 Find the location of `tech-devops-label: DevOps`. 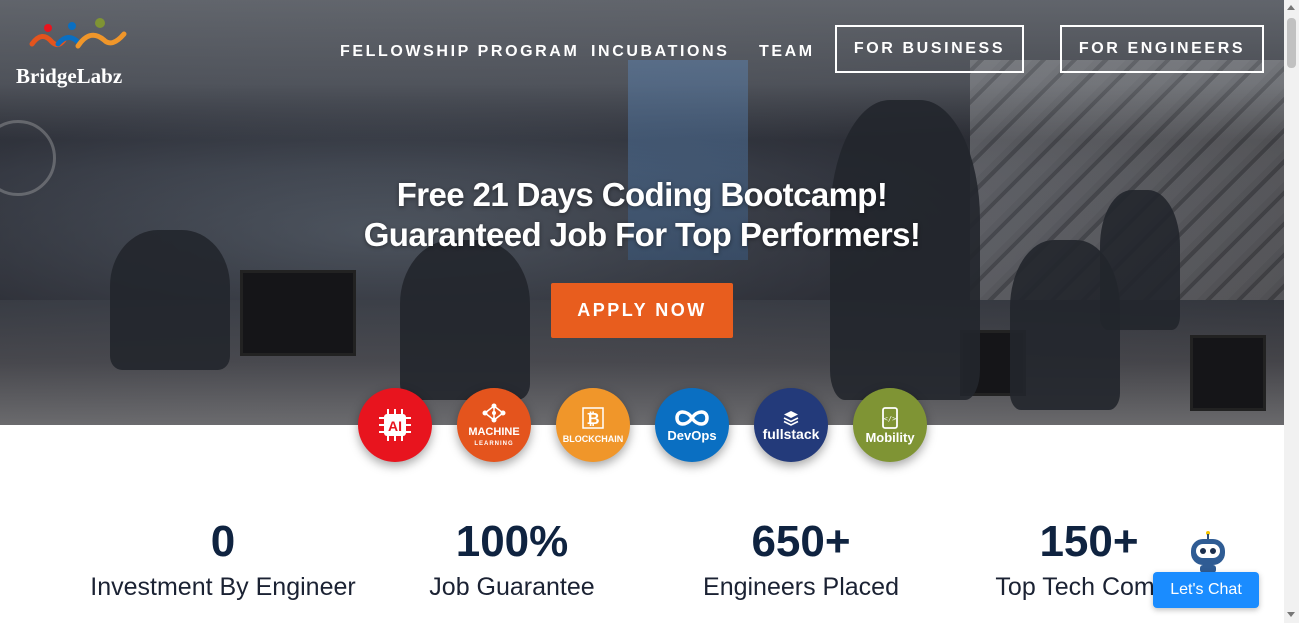

tech-devops-label: DevOps is located at coordinates (692, 435).